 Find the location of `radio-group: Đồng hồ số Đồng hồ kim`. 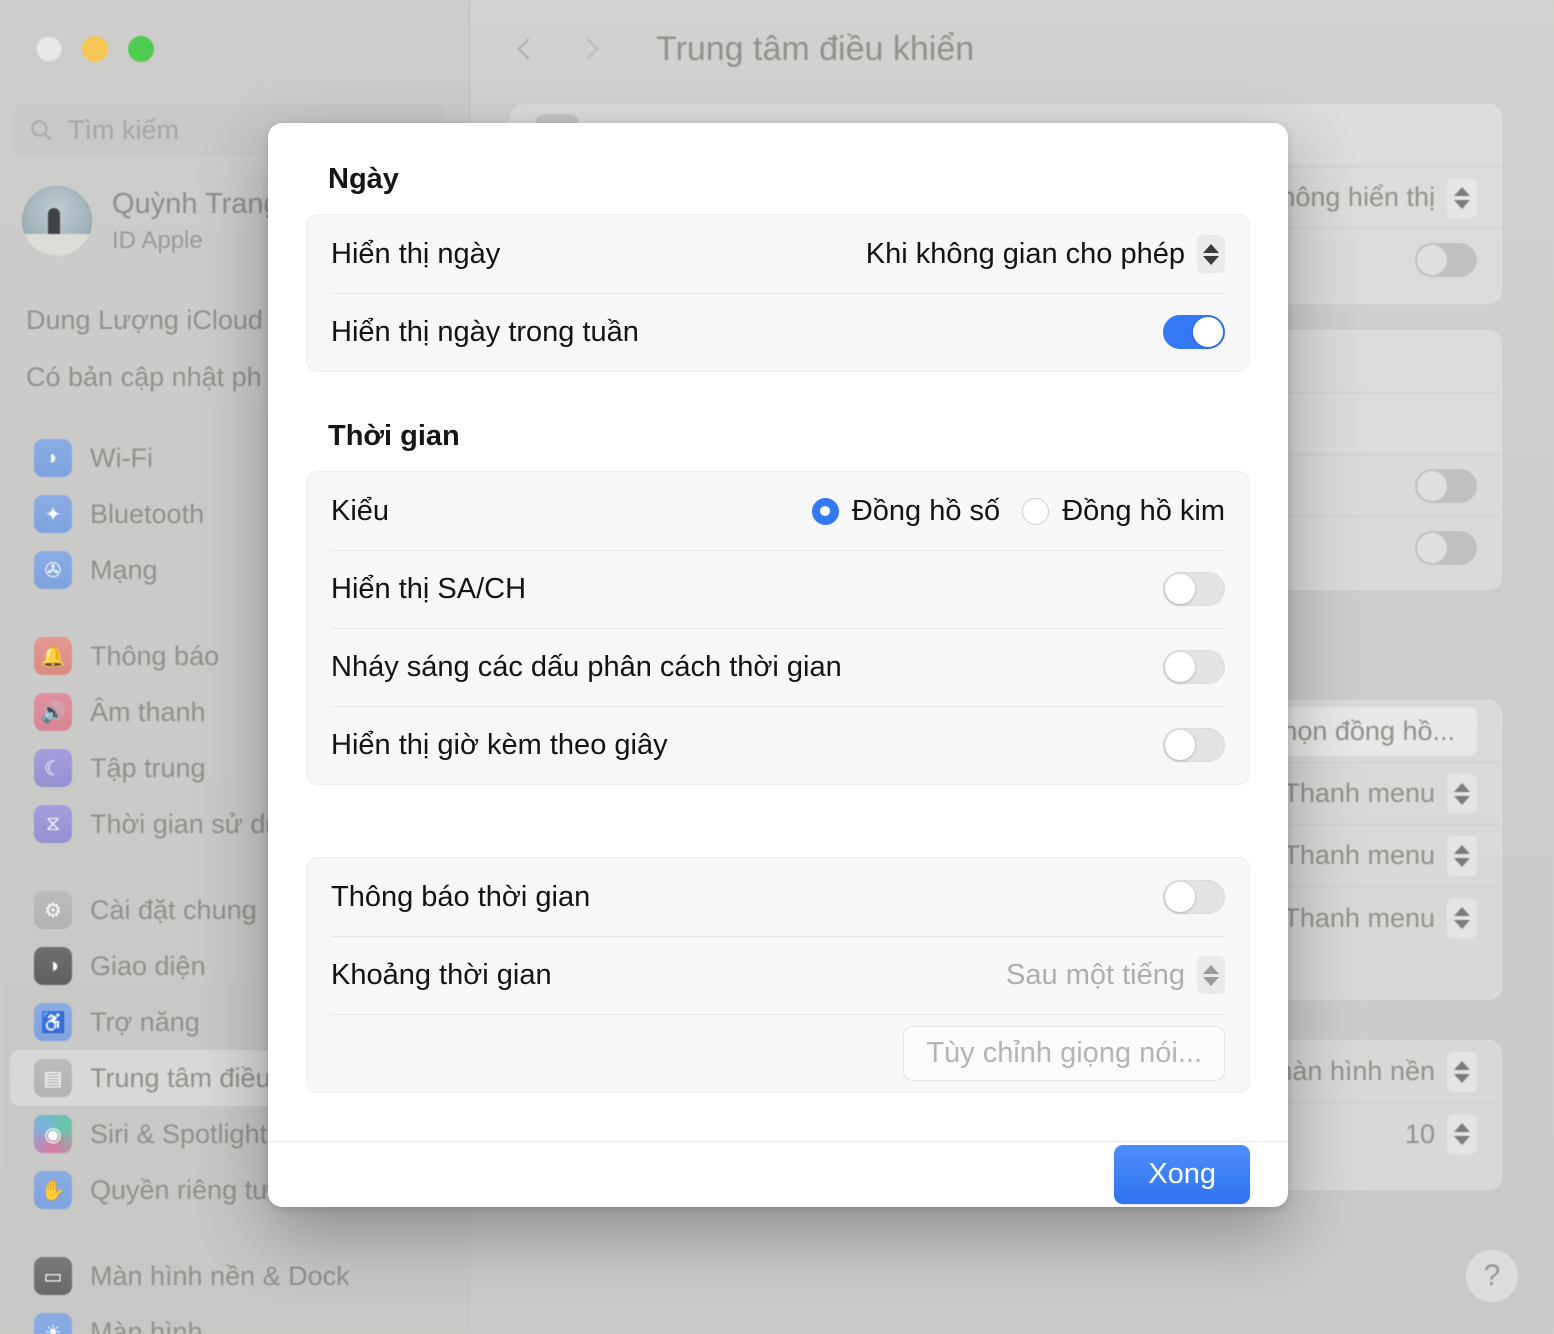

radio-group: Đồng hồ số Đồng hồ kim is located at coordinates (1018, 511).